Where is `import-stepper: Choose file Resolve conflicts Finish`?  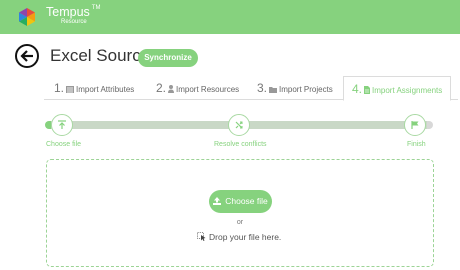
import-stepper: Choose file Resolve conflicts Finish is located at coordinates (239, 133).